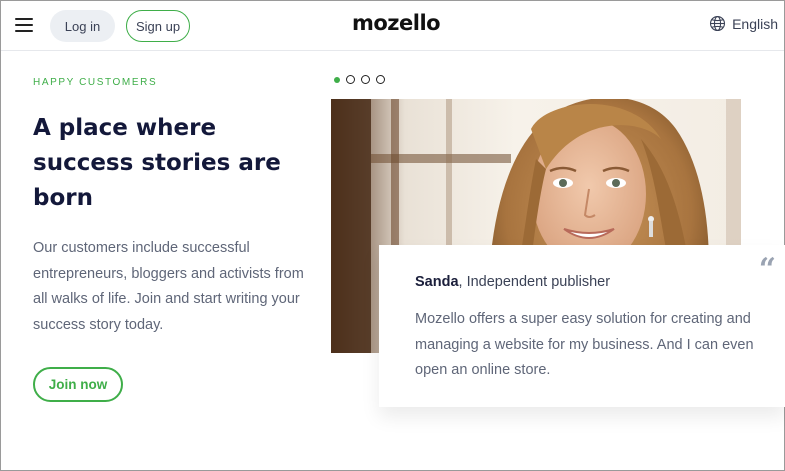 This screenshot has height=471, width=785. What do you see at coordinates (95, 82) in the screenshot?
I see `section-eyebrow: HAPPY CUSTOMERS` at bounding box center [95, 82].